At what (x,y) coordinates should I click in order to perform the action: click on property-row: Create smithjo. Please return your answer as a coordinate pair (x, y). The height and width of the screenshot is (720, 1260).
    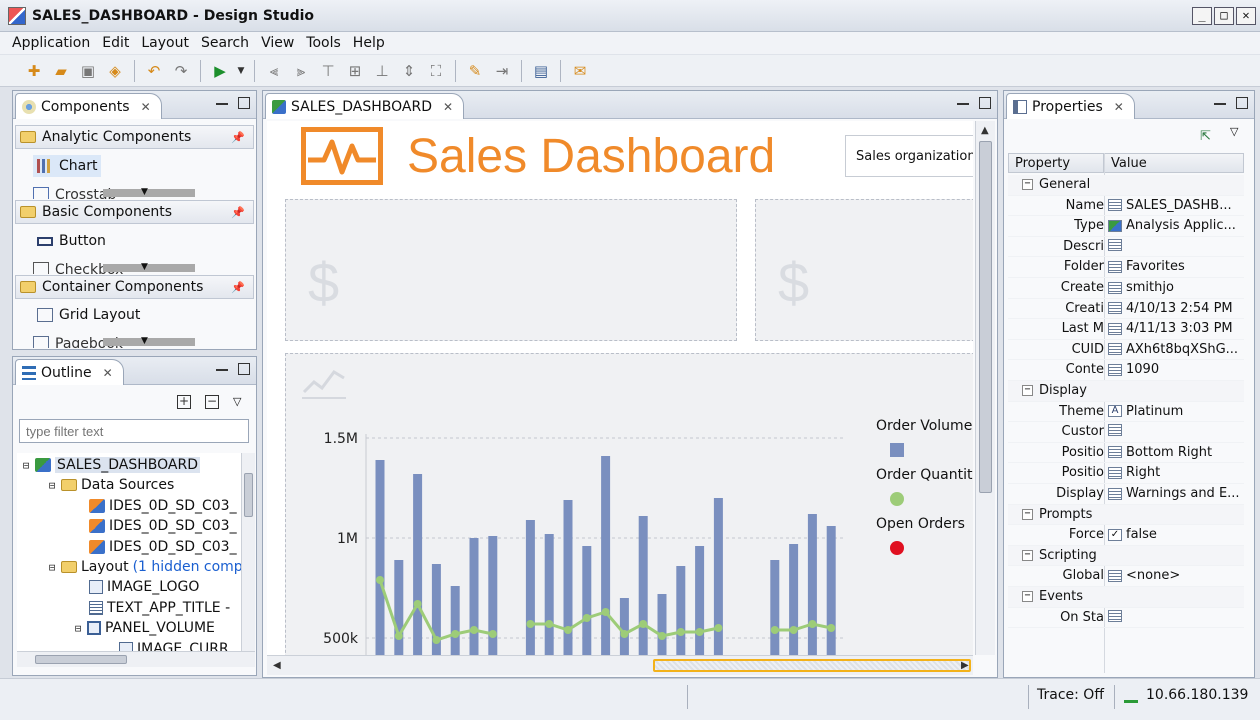
    Looking at the image, I should click on (1126, 288).